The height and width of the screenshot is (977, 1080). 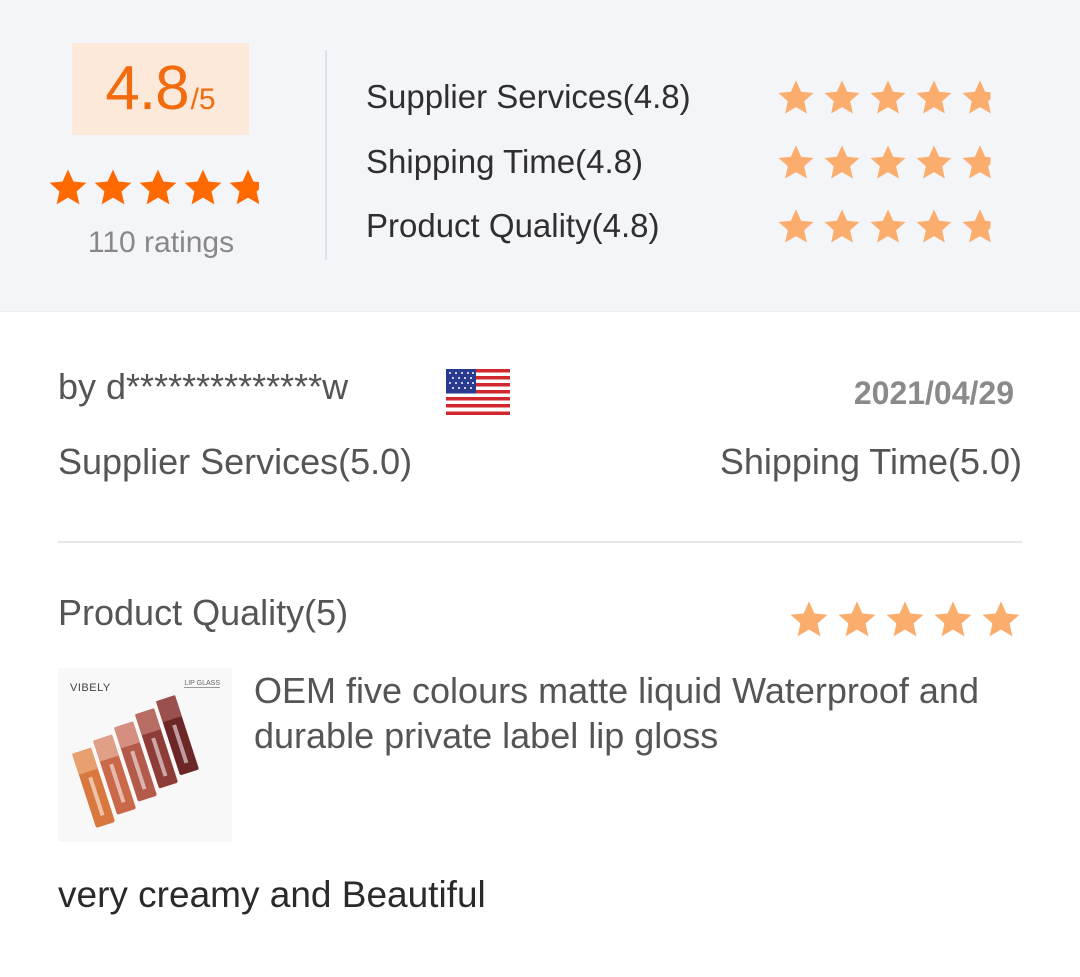 I want to click on overall-star-rating, so click(x=158, y=187).